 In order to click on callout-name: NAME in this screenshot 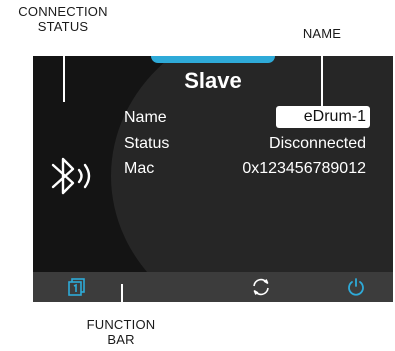, I will do `click(322, 33)`.